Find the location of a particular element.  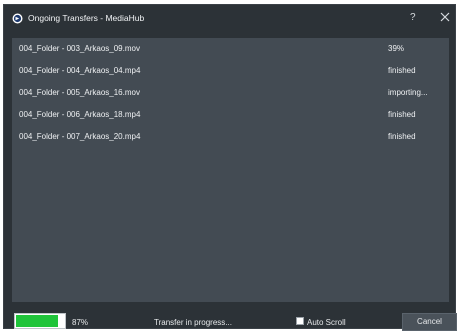

progress-bar is located at coordinates (40, 321).